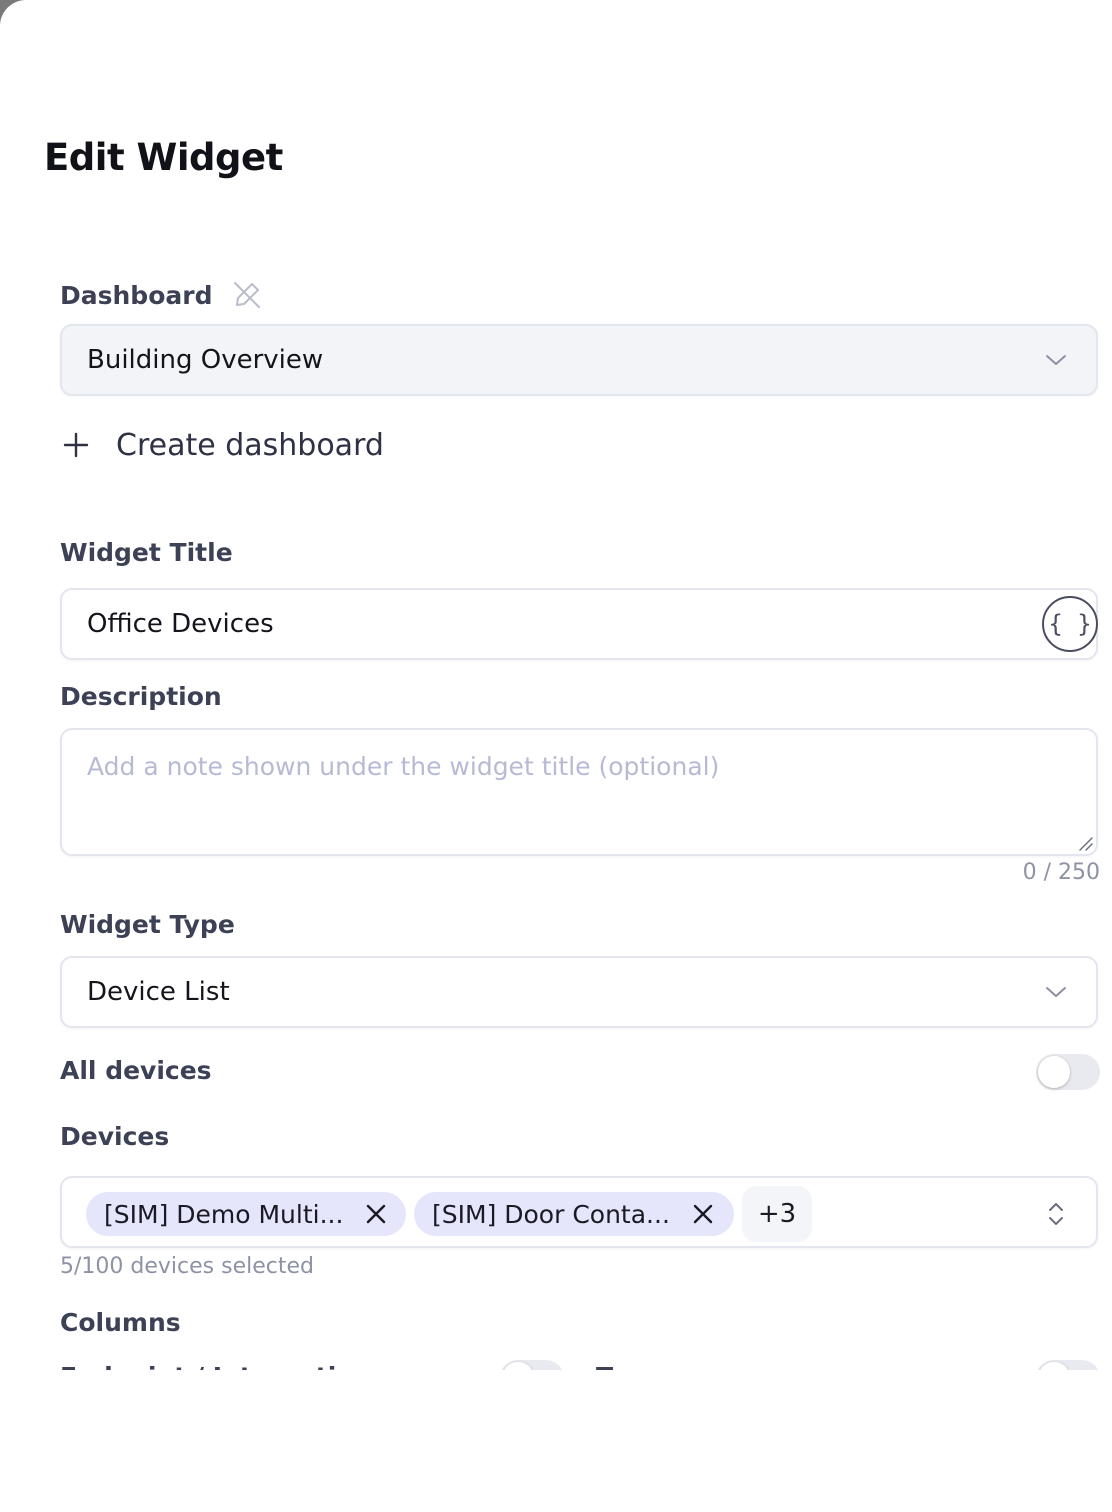 Image resolution: width=1112 pixels, height=1512 pixels. I want to click on chevron-up-down-icon, so click(1056, 1214).